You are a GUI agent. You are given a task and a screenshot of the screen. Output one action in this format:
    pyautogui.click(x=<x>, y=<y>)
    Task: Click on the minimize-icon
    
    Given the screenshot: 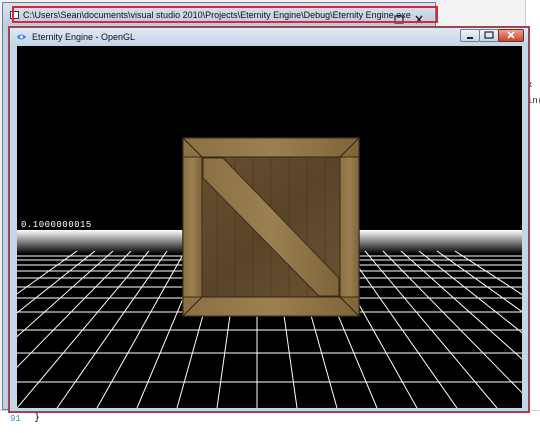 What is the action you would take?
    pyautogui.click(x=470, y=38)
    